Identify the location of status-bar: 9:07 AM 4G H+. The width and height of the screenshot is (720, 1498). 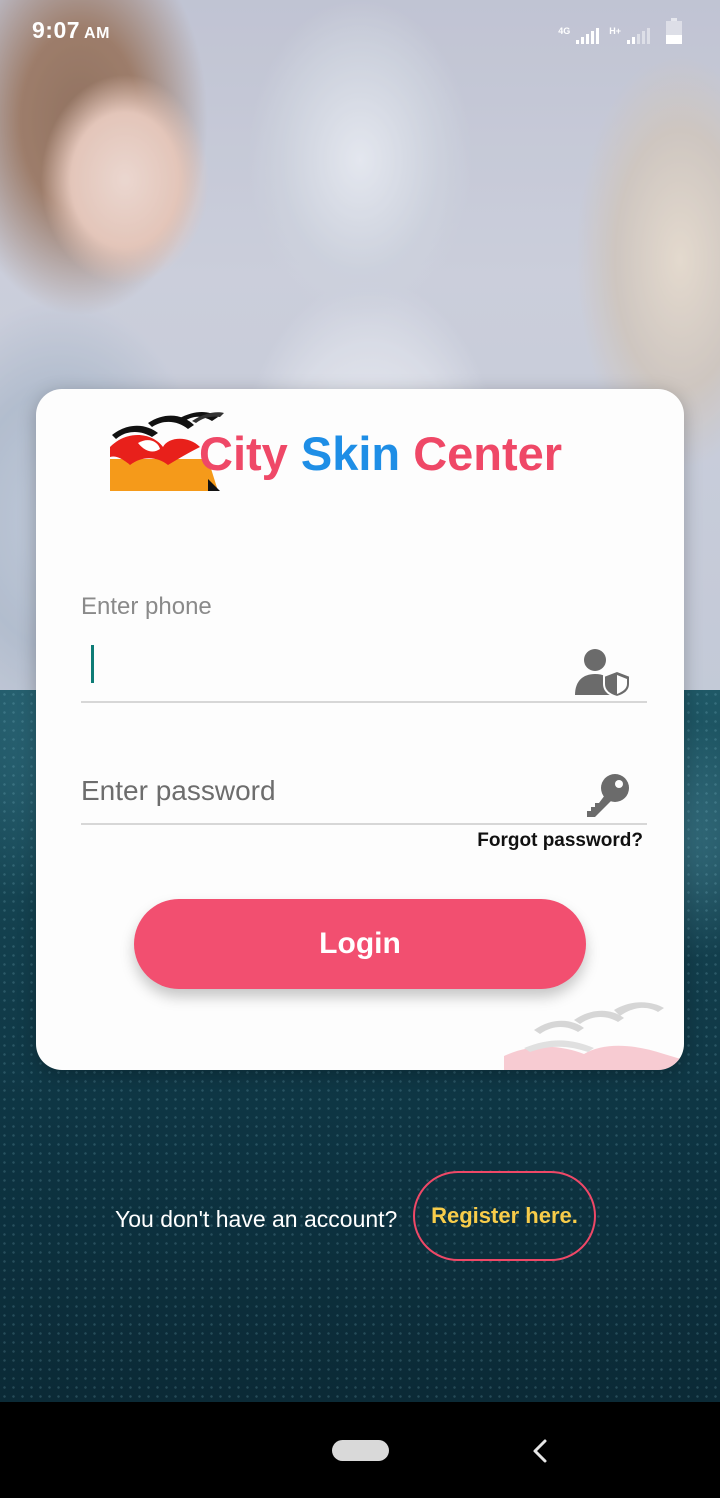
(360, 30).